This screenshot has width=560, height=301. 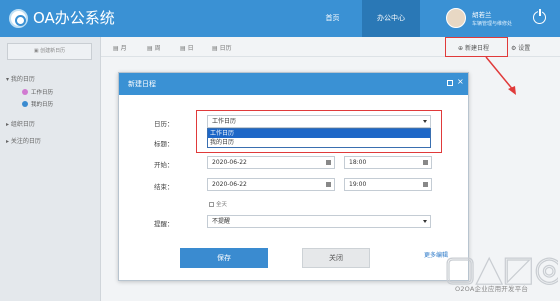 I want to click on close-icon: ×, so click(x=460, y=81).